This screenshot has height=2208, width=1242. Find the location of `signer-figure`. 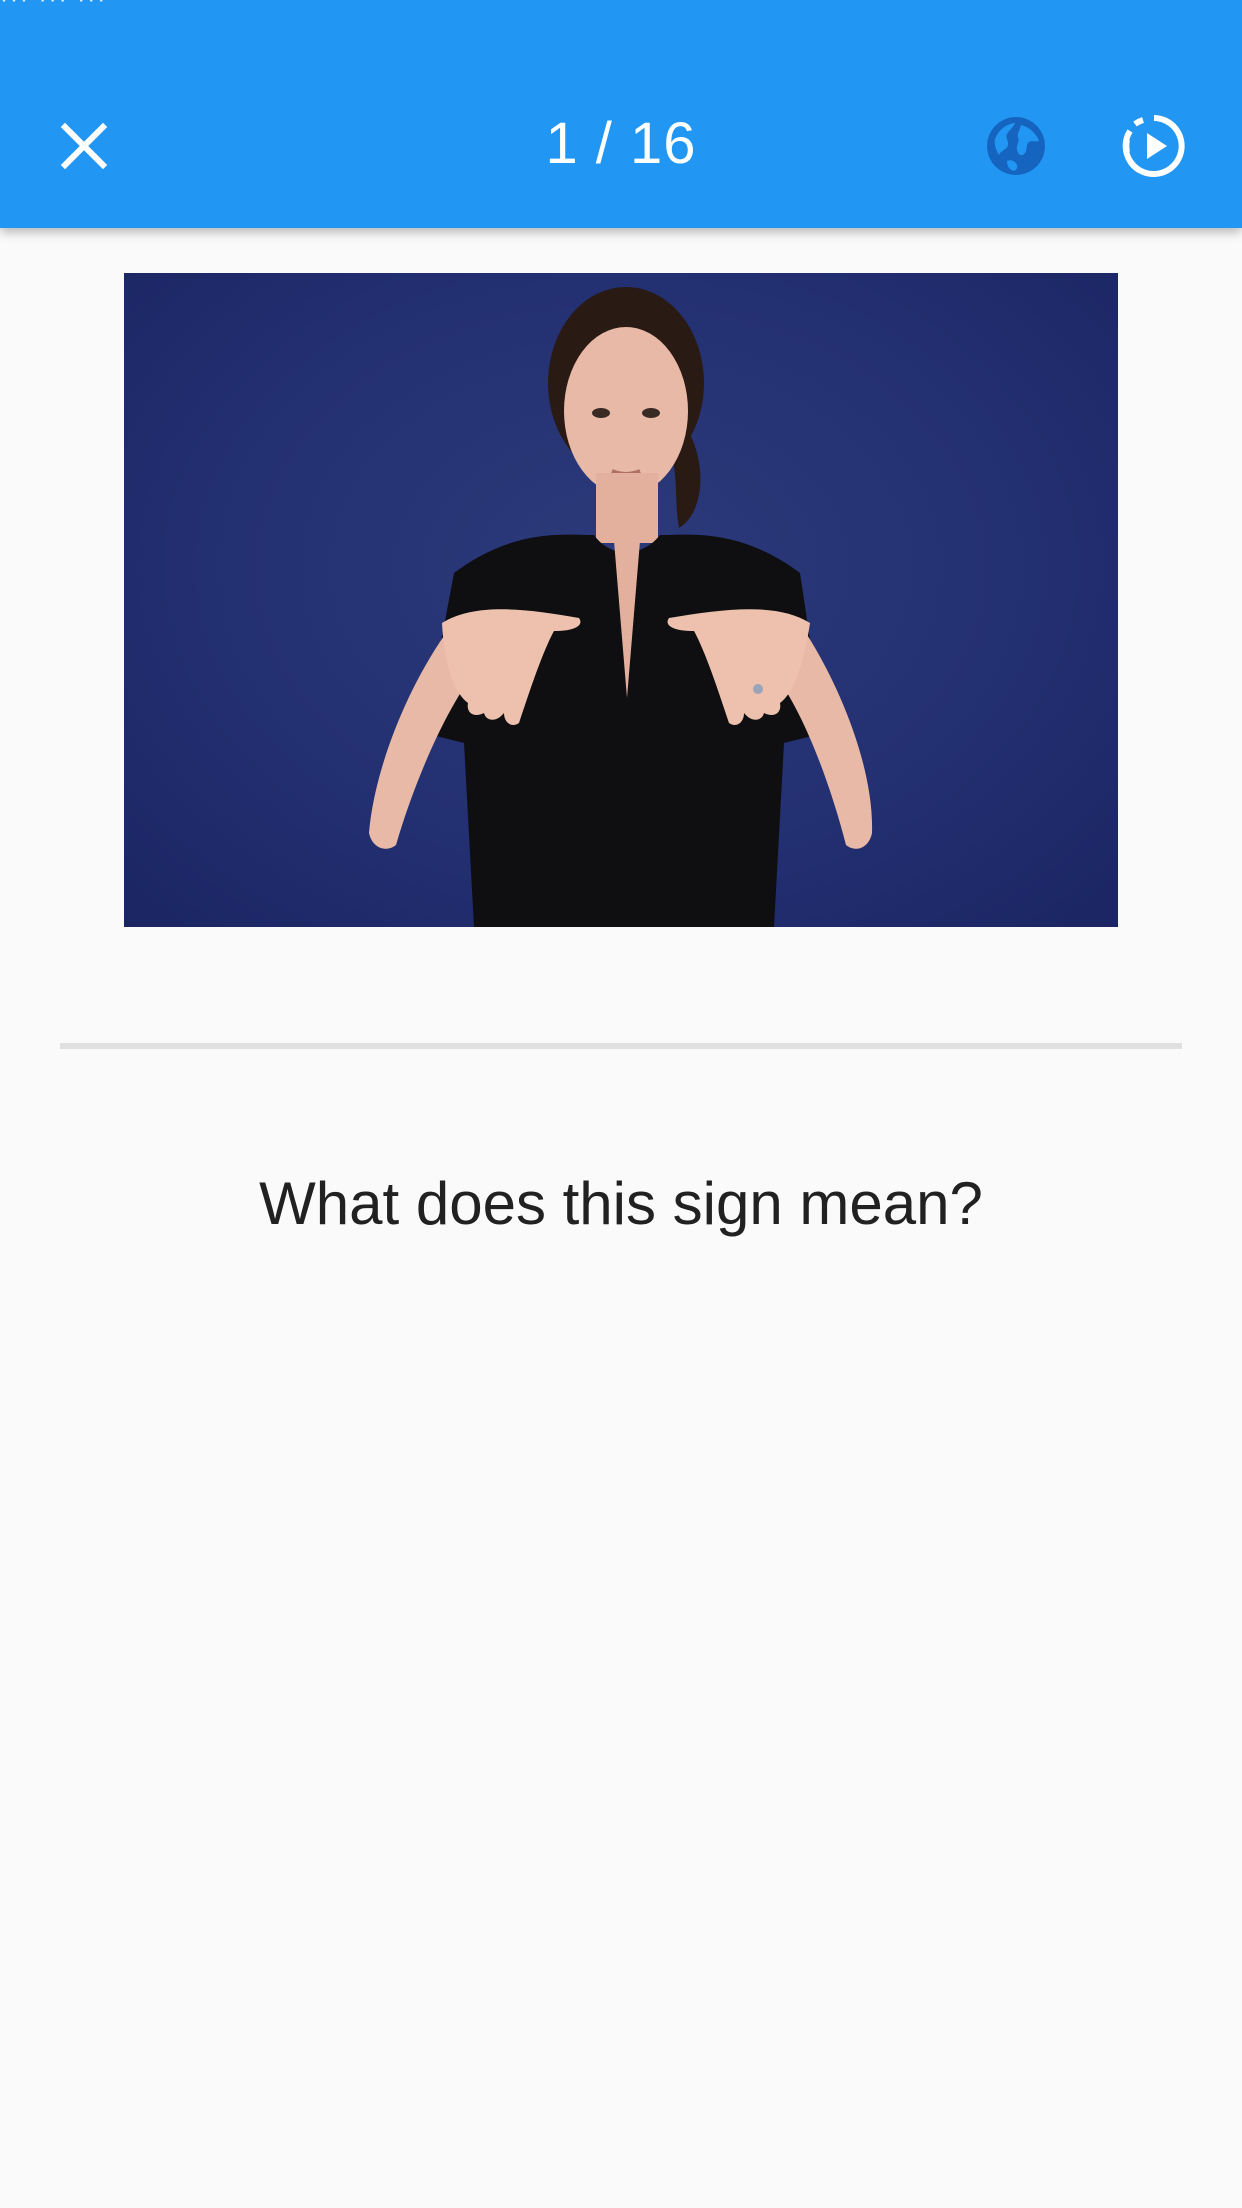

signer-figure is located at coordinates (621, 607).